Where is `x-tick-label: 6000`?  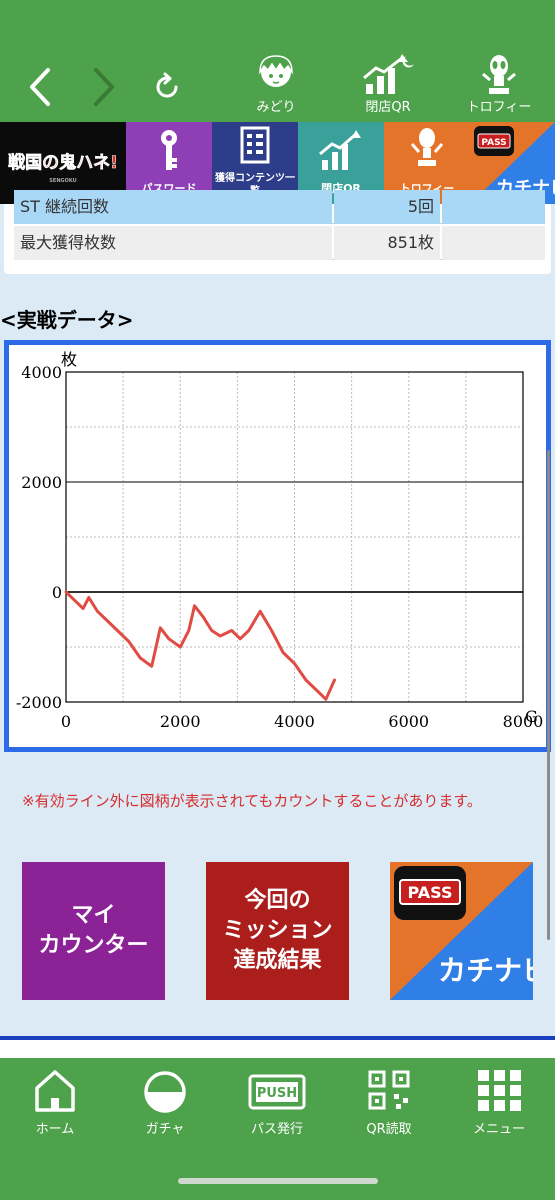
x-tick-label: 6000 is located at coordinates (408, 721).